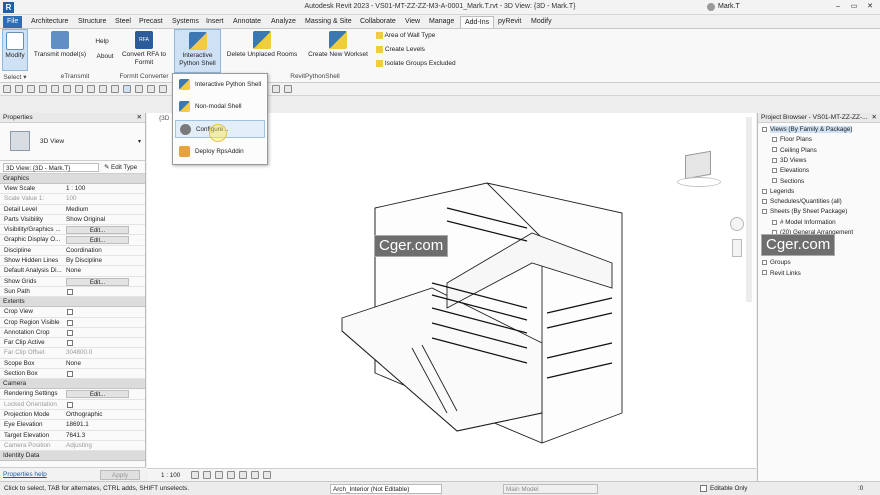  I want to click on undo-icon, so click(43, 89).